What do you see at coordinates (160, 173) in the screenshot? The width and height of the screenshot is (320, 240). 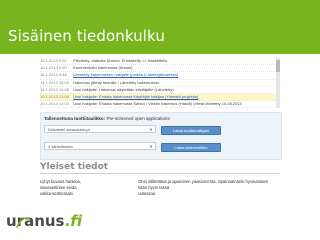 I see `section-divider` at bounding box center [160, 173].